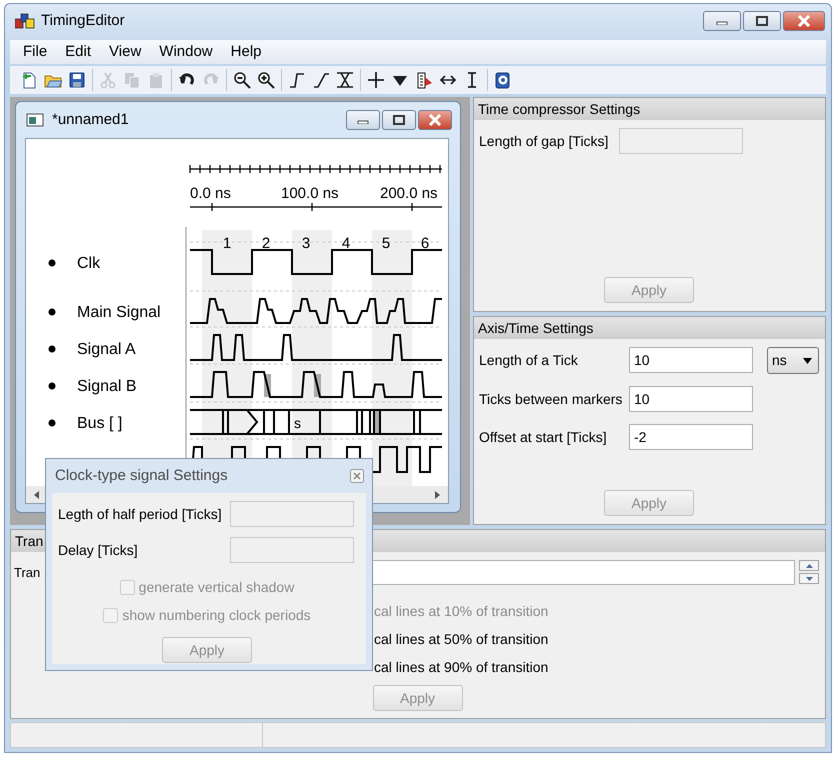  Describe the element at coordinates (216, 587) in the screenshot. I see `checkbox-label: generate vertical shadow` at that location.